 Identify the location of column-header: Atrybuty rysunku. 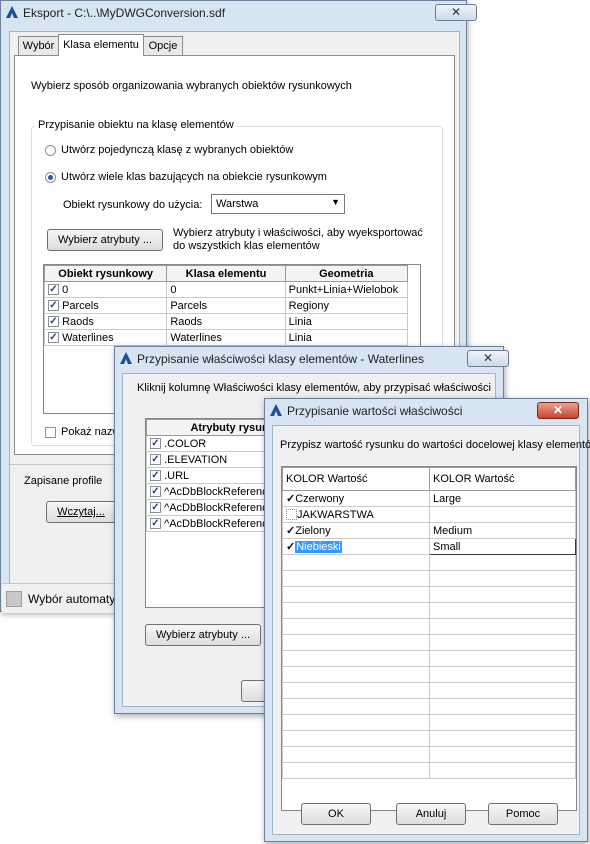
(210, 427).